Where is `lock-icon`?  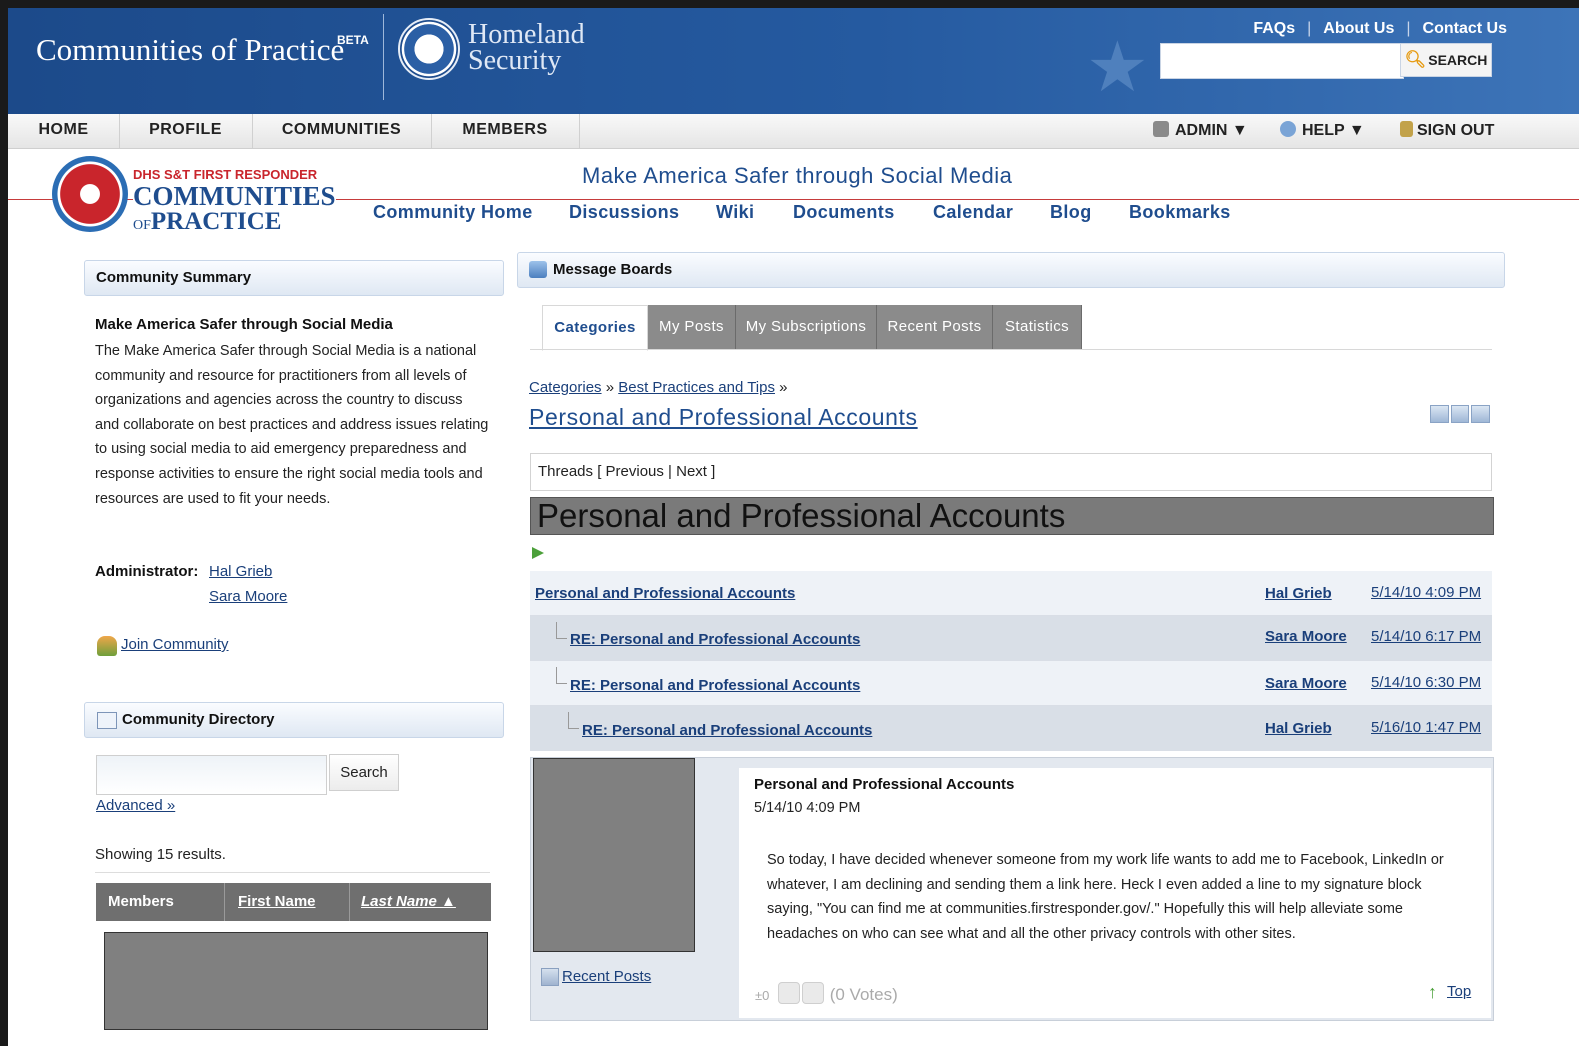
lock-icon is located at coordinates (1406, 129).